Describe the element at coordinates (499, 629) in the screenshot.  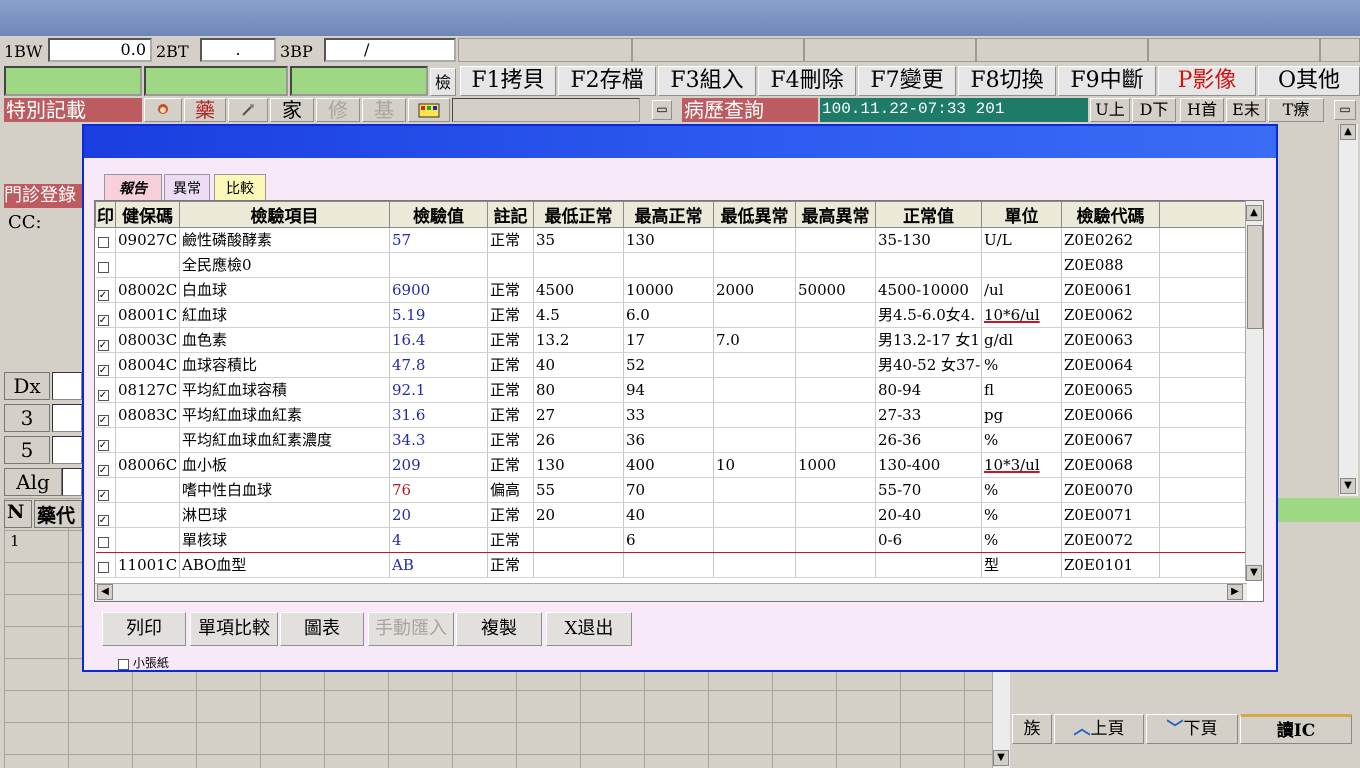
I see `copy-button: 複製` at that location.